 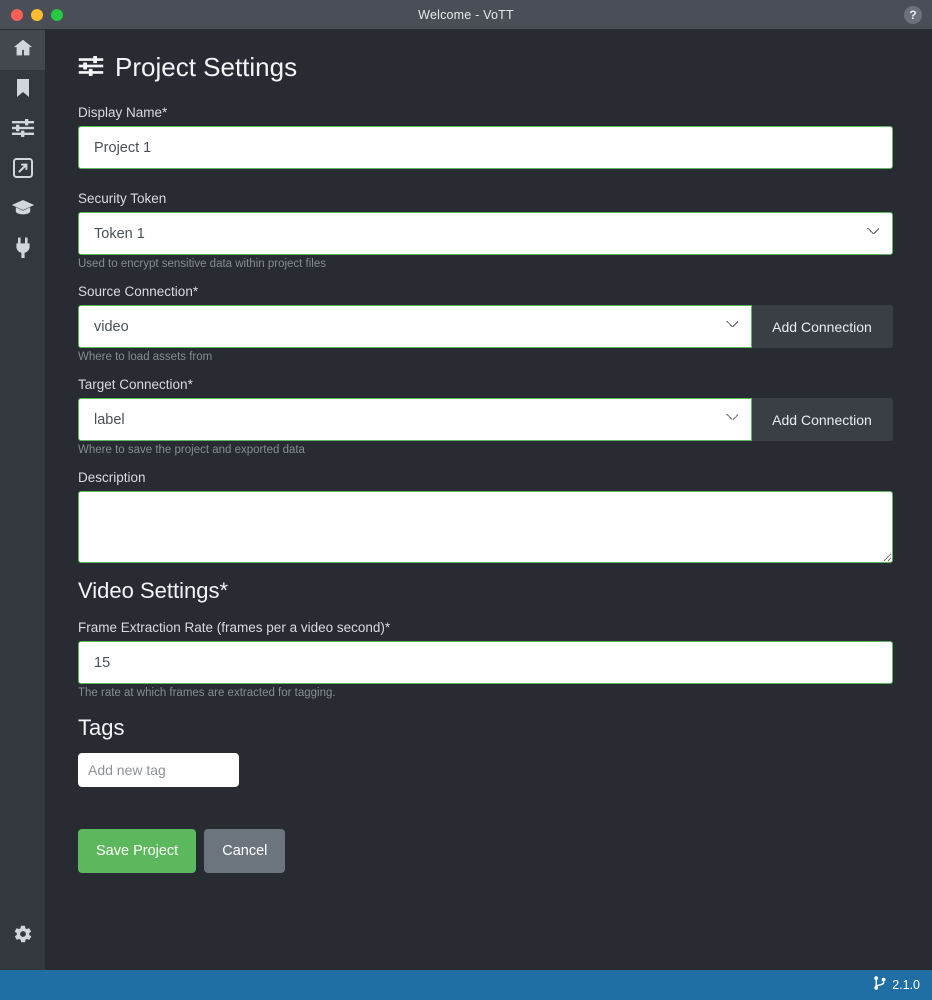 I want to click on source-connection-row: video Add Connection, so click(x=485, y=326).